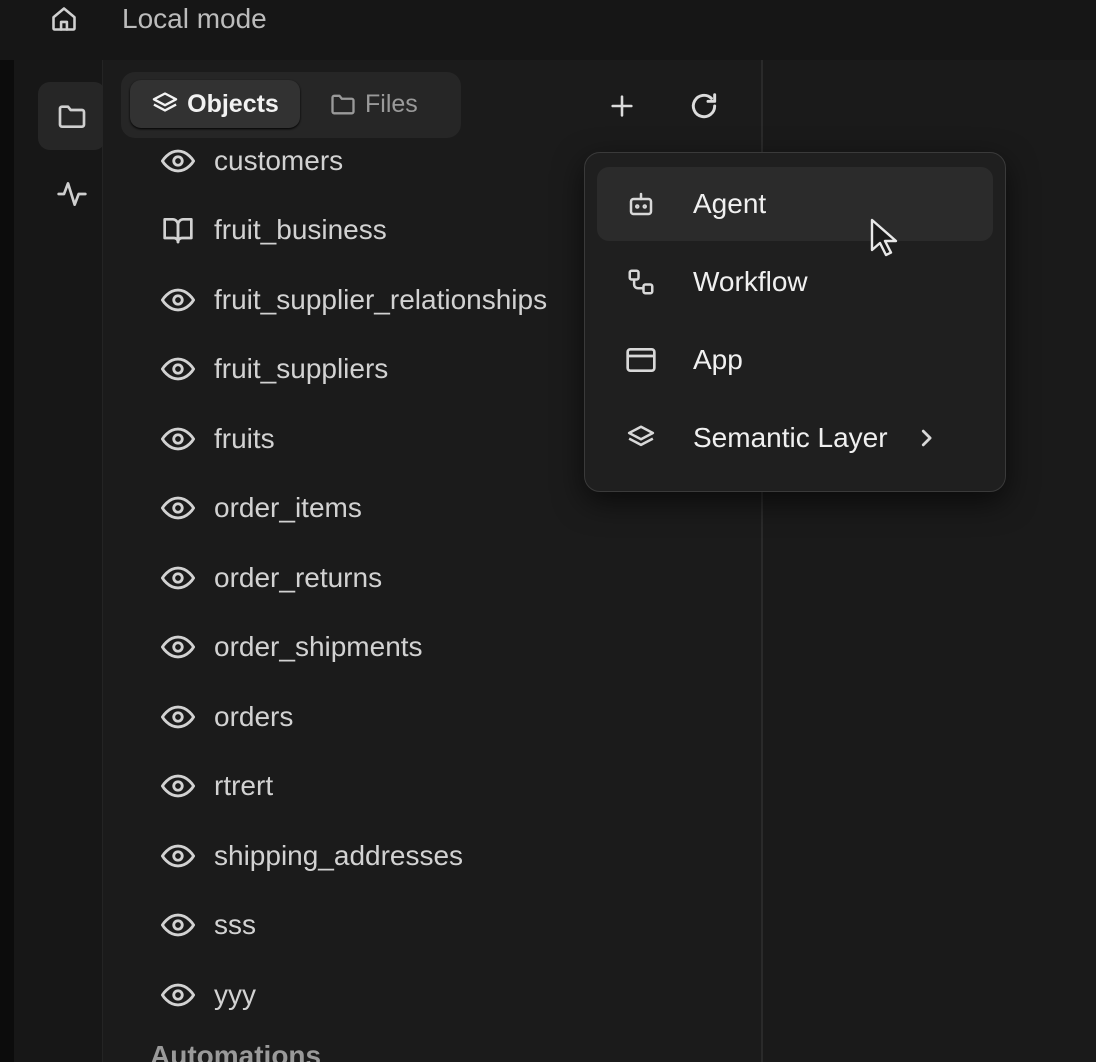 This screenshot has width=1096, height=1062. I want to click on list-item: order_shipments, so click(286, 647).